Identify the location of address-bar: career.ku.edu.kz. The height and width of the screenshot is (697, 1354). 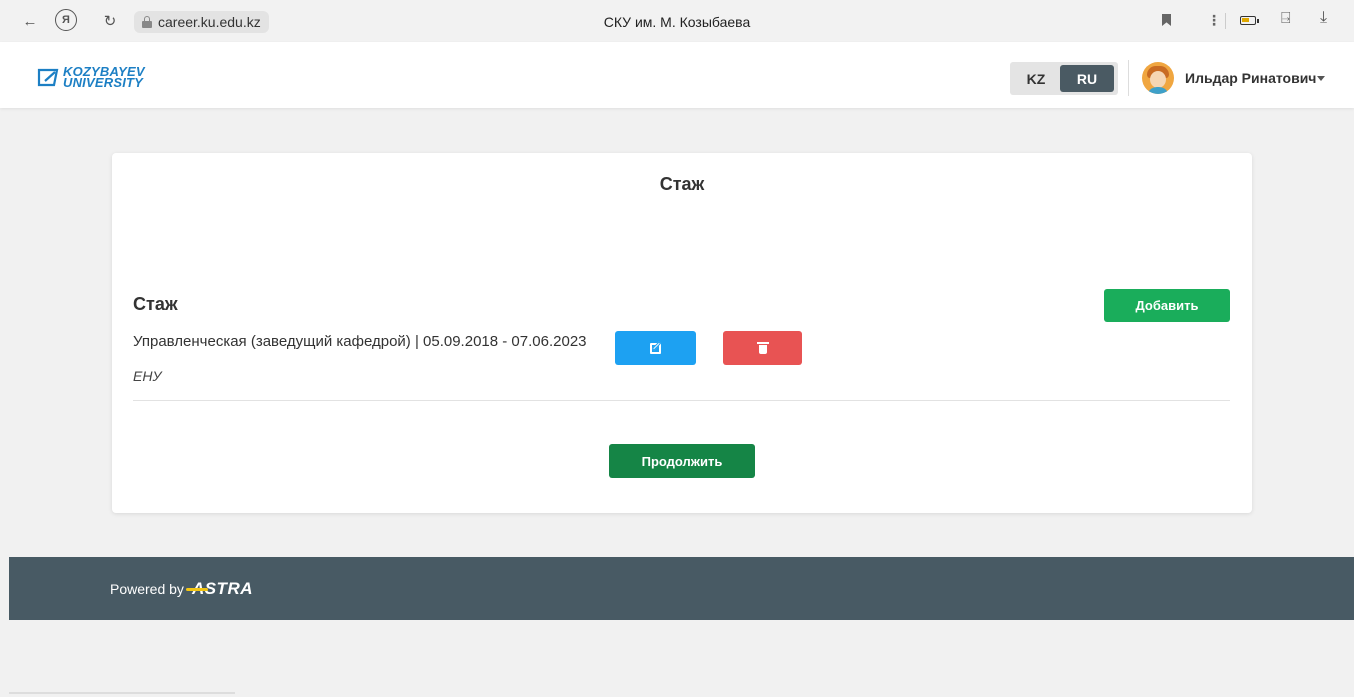
(201, 22).